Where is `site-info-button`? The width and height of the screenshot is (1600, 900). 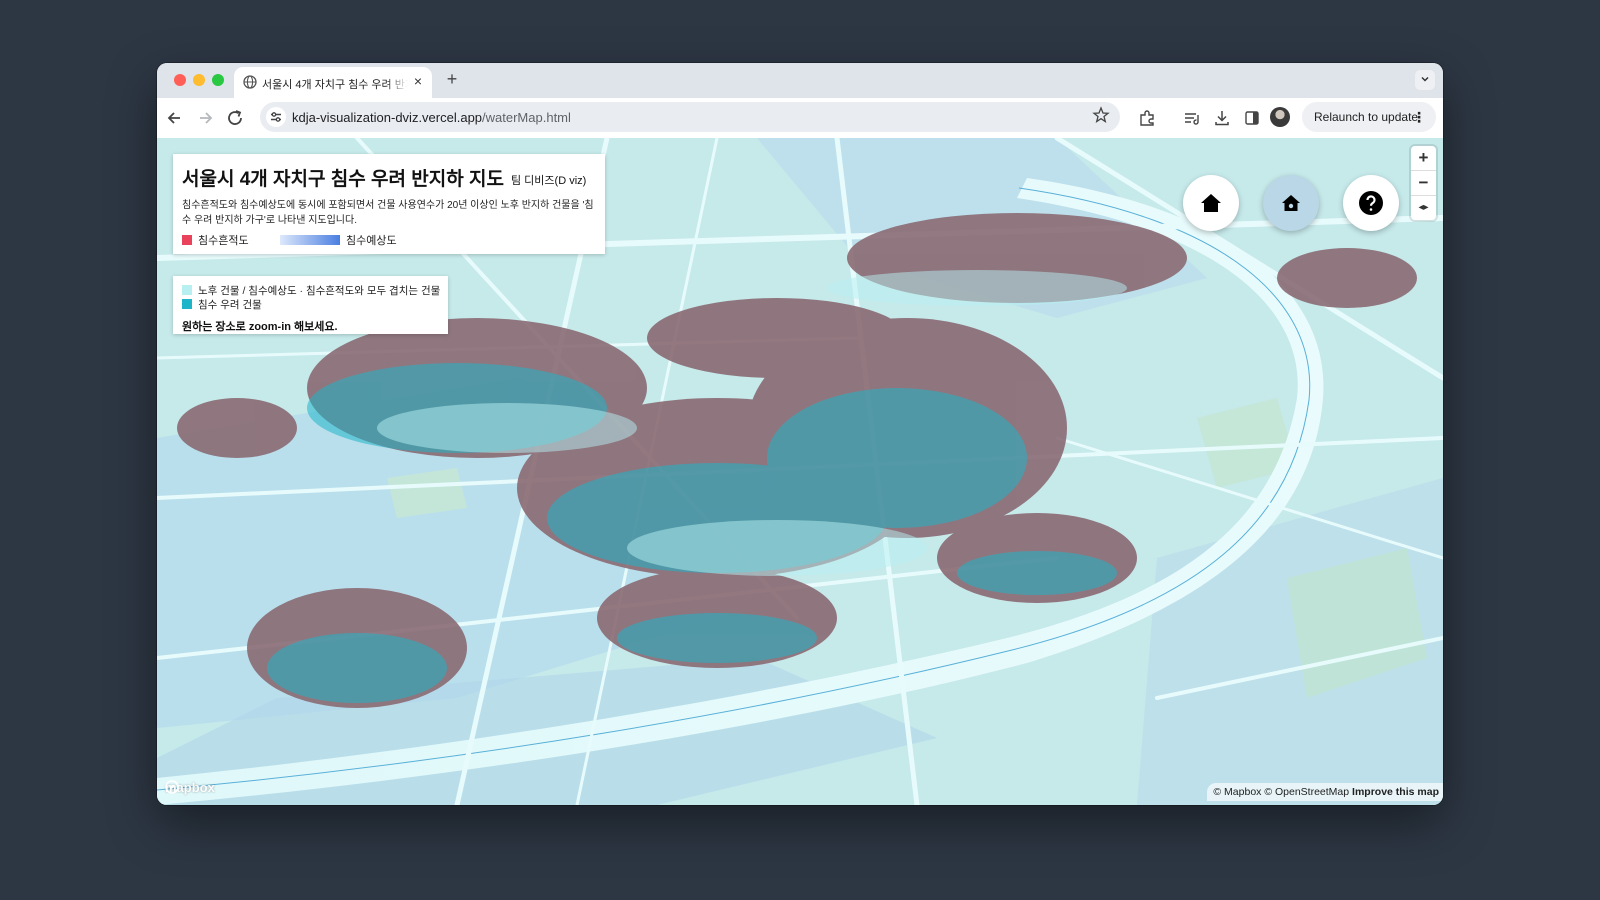
site-info-button is located at coordinates (276, 117).